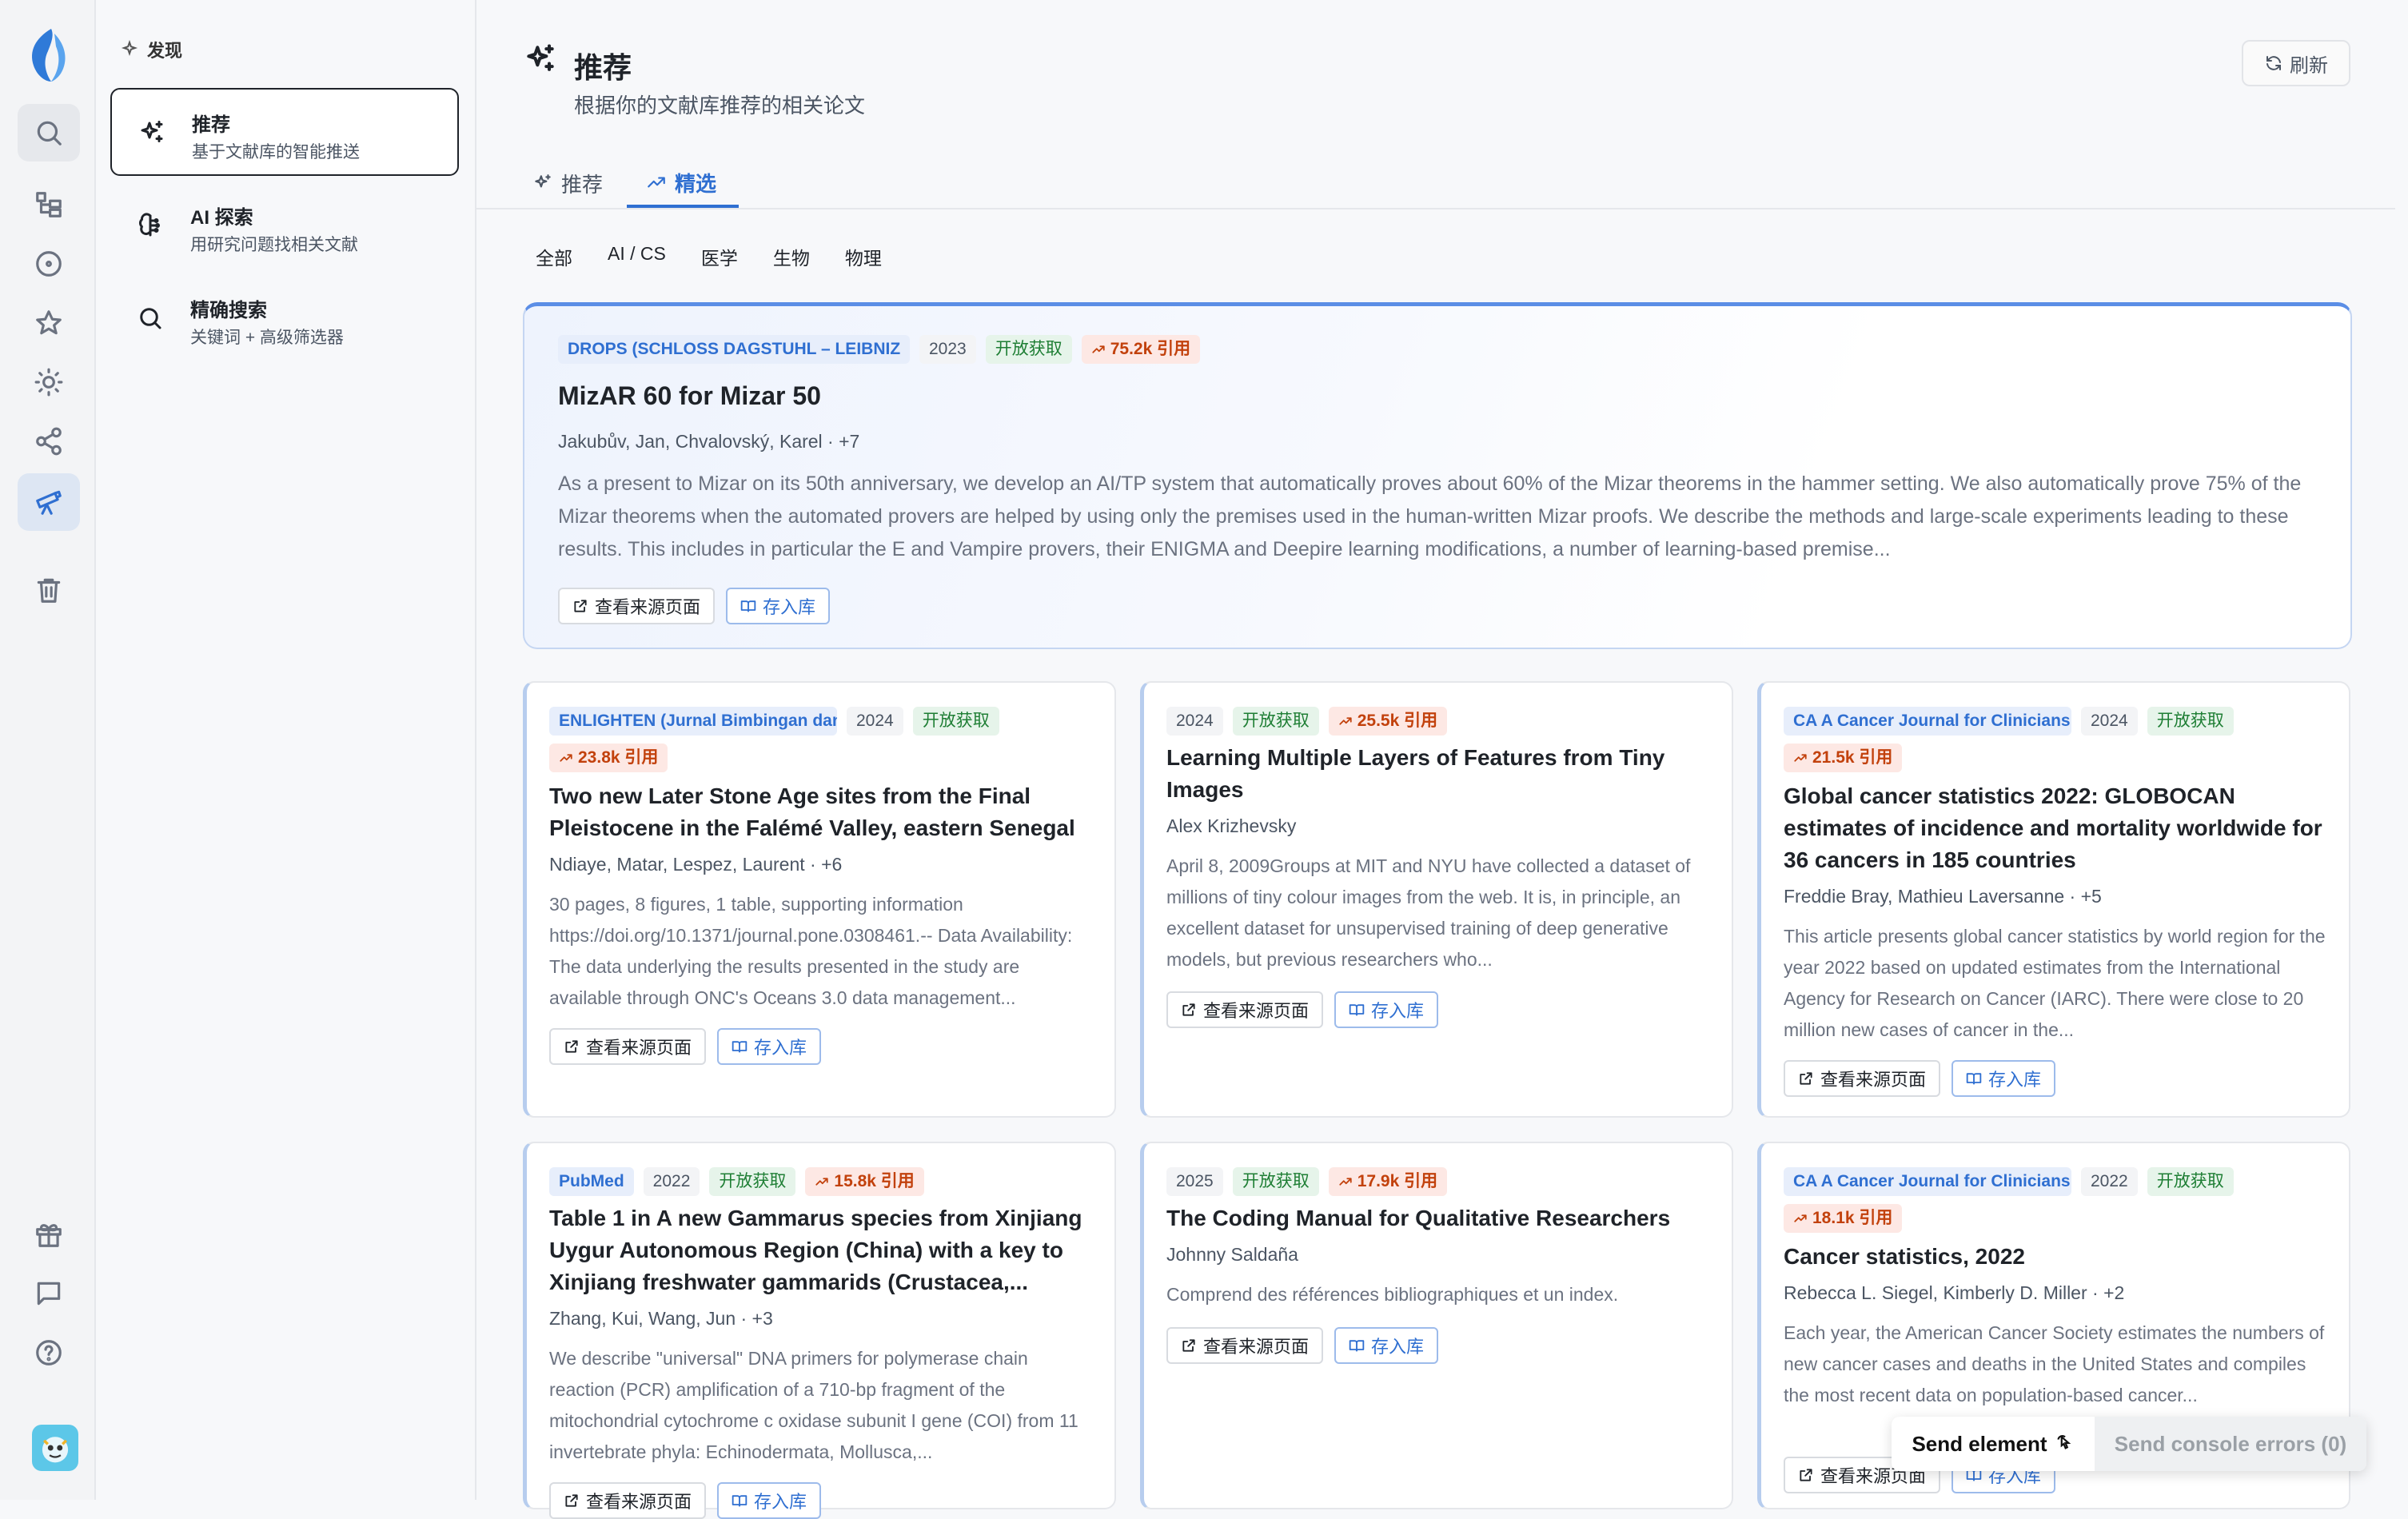 The height and width of the screenshot is (1519, 2408). I want to click on refresh-icon, so click(2273, 63).